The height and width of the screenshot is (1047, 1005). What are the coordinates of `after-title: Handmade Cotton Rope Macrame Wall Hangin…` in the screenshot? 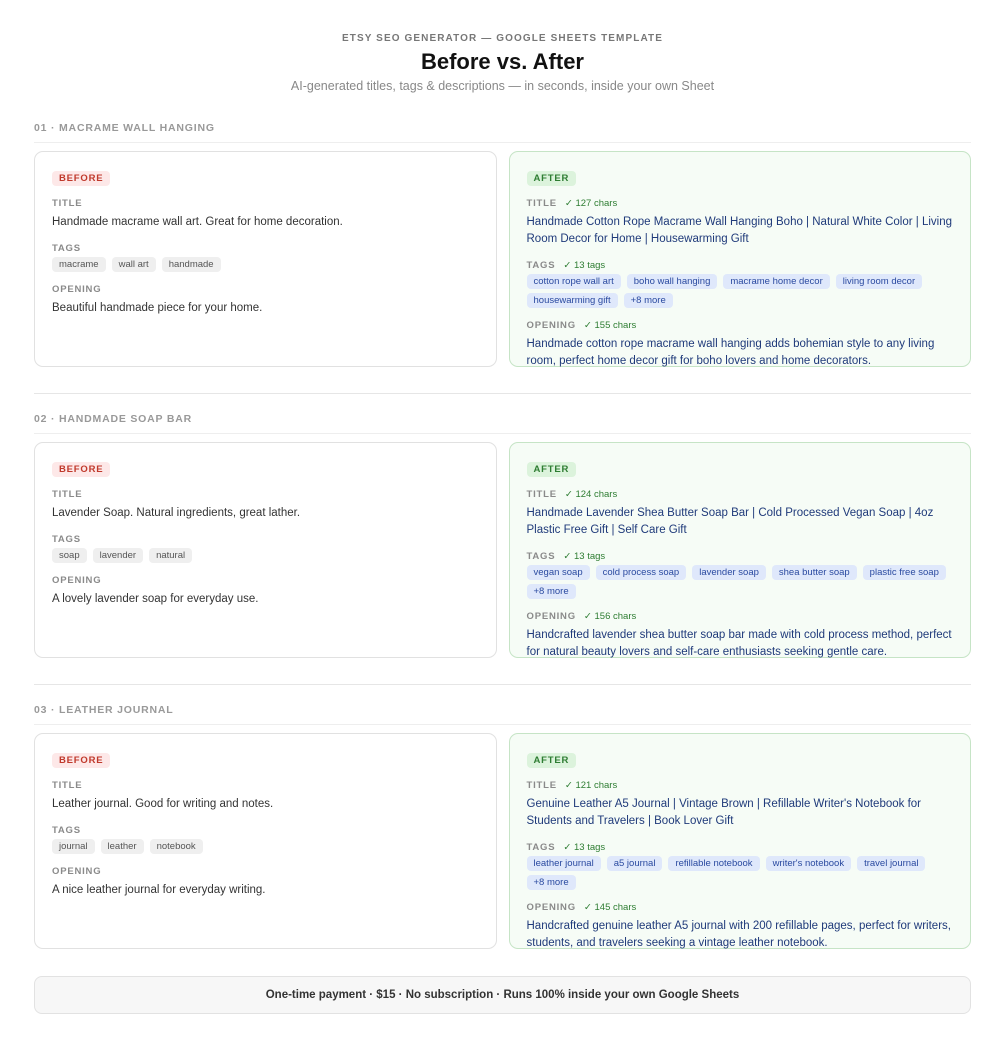 It's located at (739, 230).